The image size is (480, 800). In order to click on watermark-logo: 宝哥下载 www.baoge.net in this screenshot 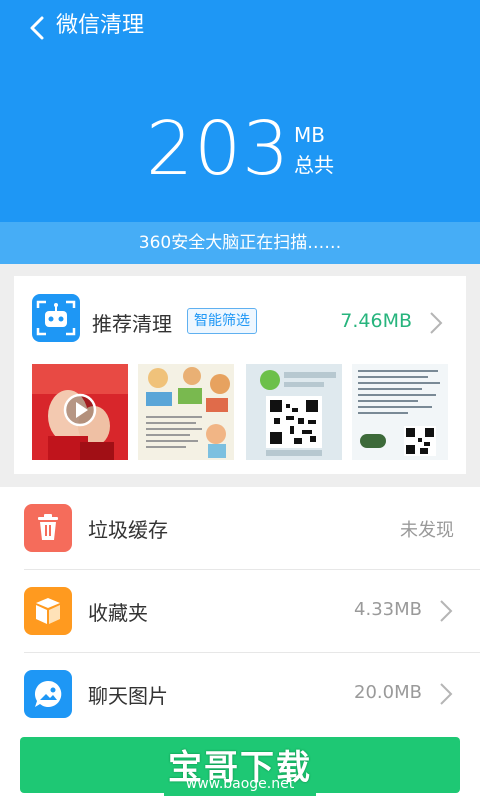, I will do `click(240, 768)`.